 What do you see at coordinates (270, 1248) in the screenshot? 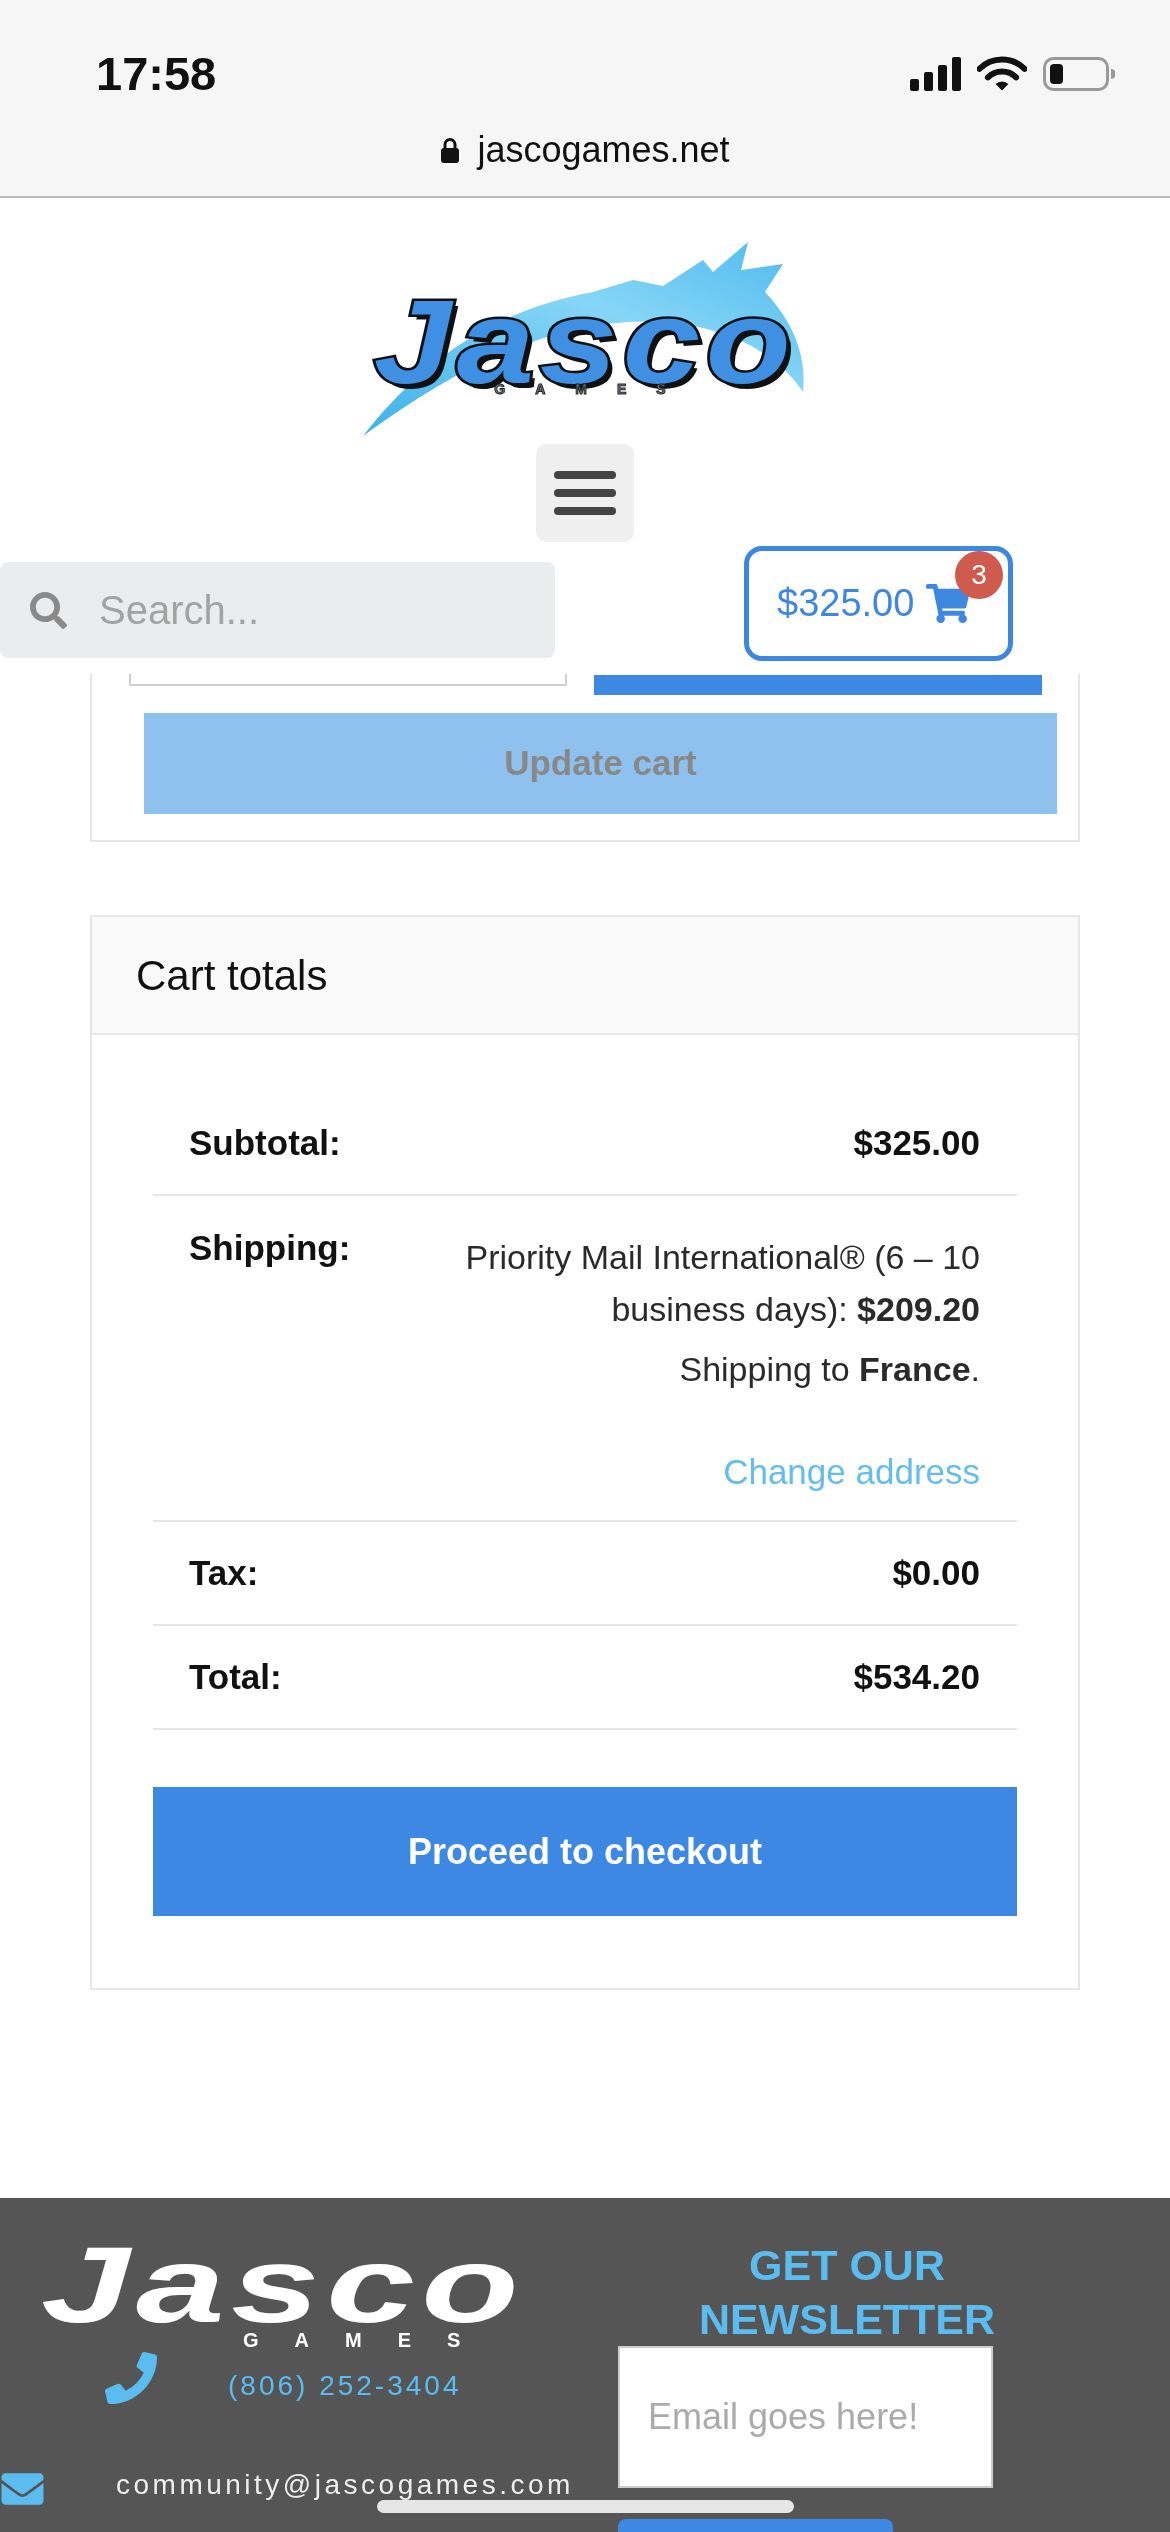
I see `summary-label: Shipping:` at bounding box center [270, 1248].